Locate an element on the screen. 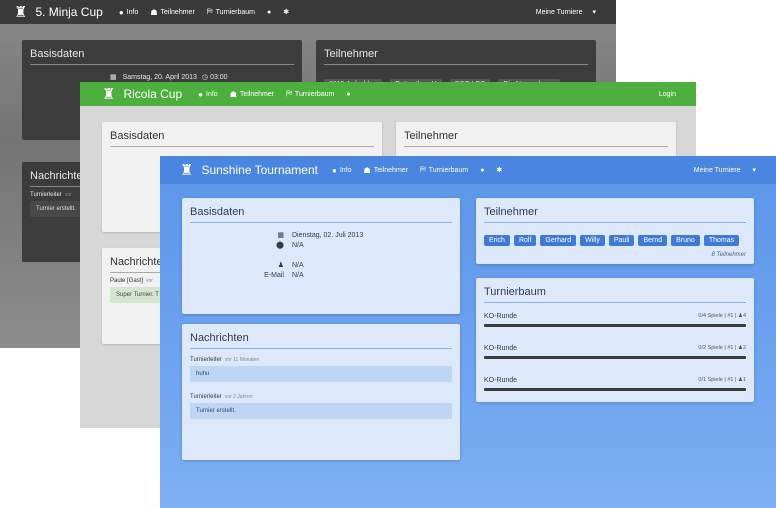 The height and width of the screenshot is (508, 776). tournament-title: 5. Minja Cup is located at coordinates (69, 12).